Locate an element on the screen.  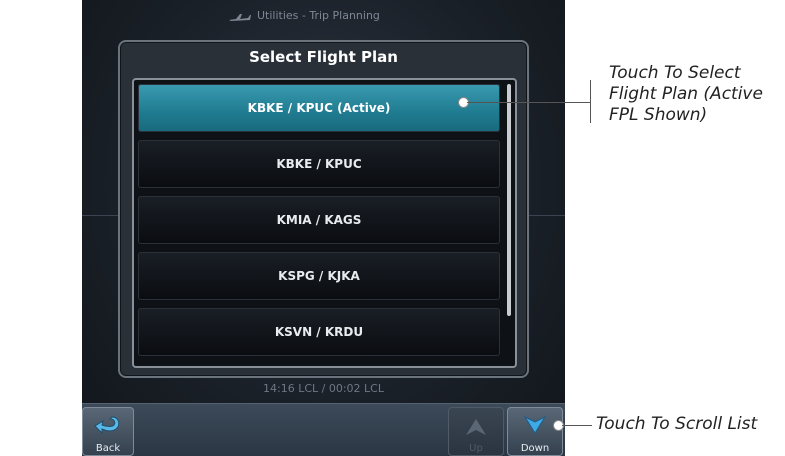
down-arrow-icon is located at coordinates (535, 424).